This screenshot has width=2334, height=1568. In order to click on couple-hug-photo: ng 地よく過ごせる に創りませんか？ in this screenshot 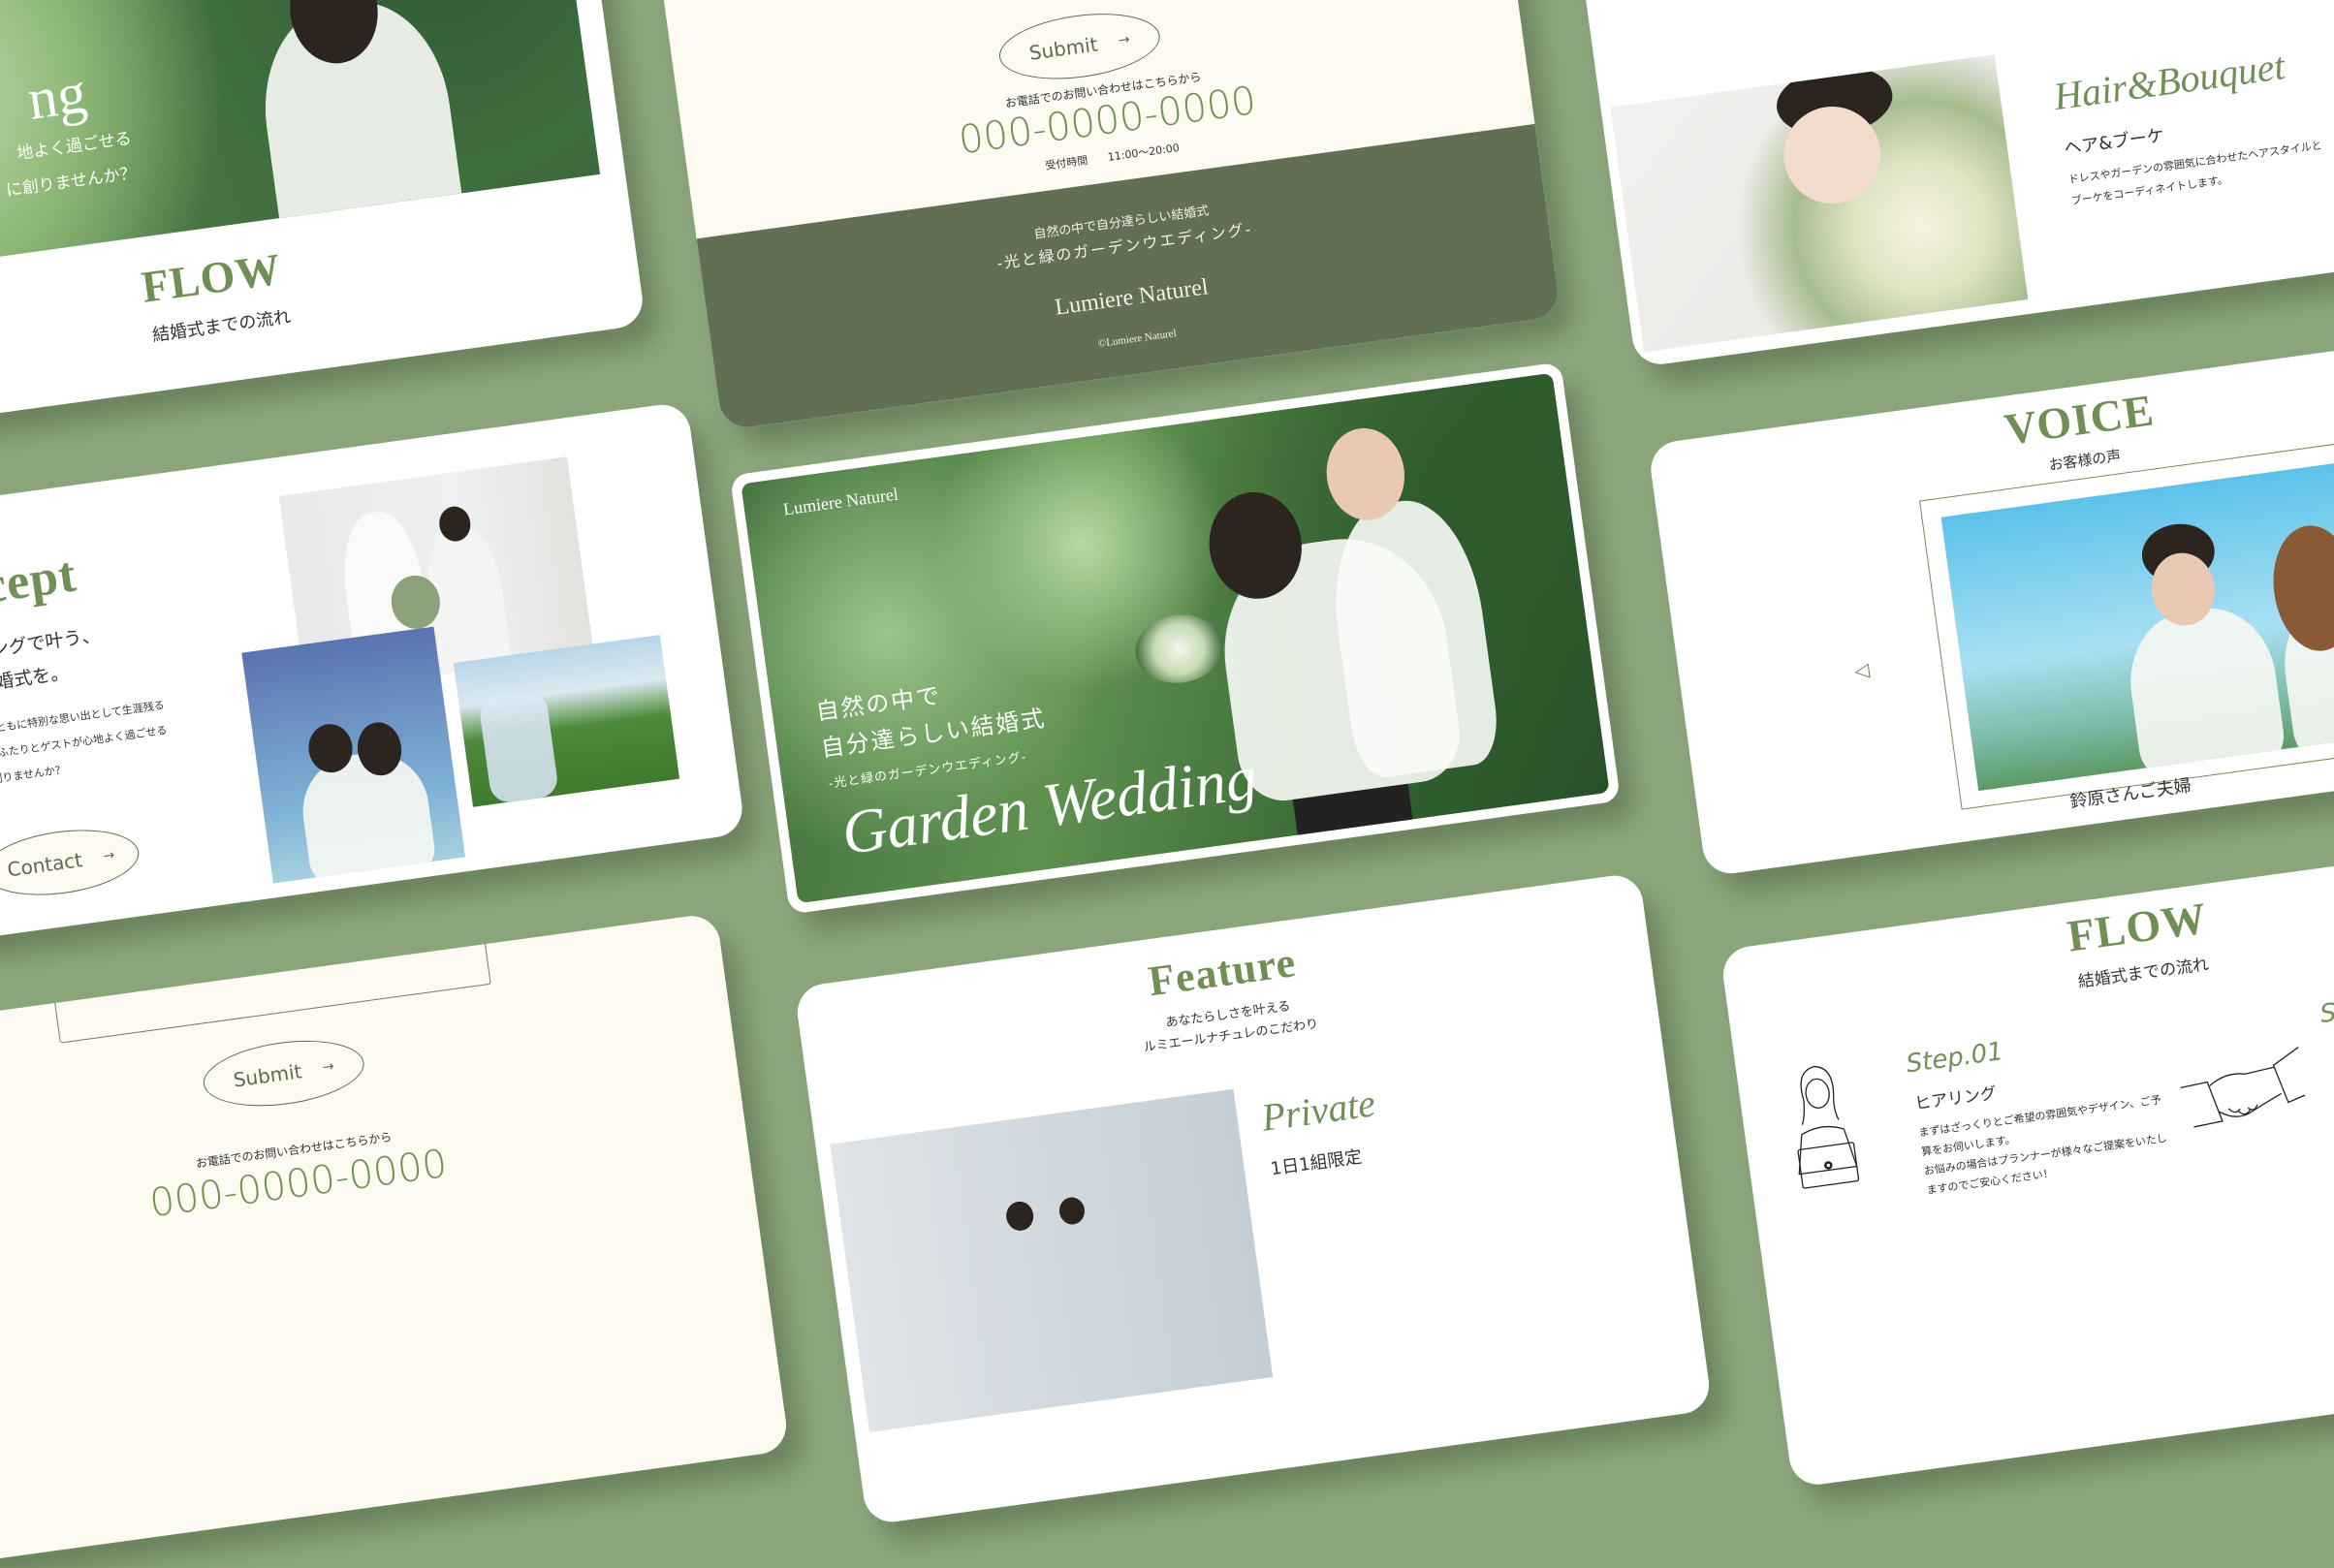, I will do `click(300, 147)`.